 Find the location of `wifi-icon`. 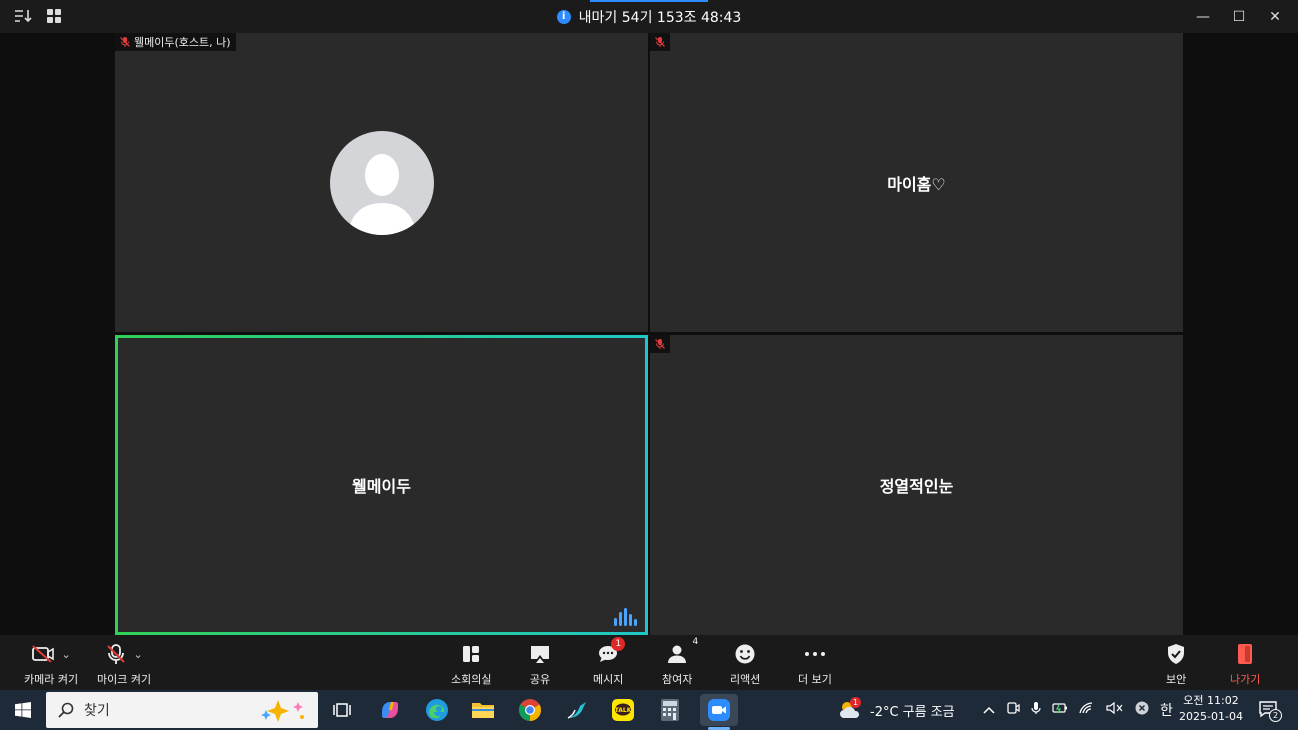

wifi-icon is located at coordinates (1087, 710).